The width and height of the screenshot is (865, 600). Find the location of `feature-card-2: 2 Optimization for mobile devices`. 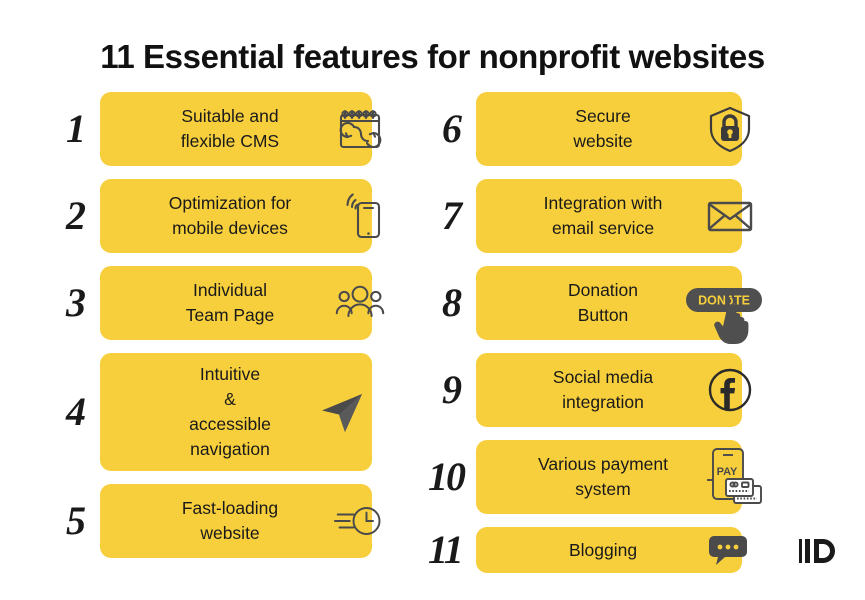

feature-card-2: 2 Optimization for mobile devices is located at coordinates (223, 216).